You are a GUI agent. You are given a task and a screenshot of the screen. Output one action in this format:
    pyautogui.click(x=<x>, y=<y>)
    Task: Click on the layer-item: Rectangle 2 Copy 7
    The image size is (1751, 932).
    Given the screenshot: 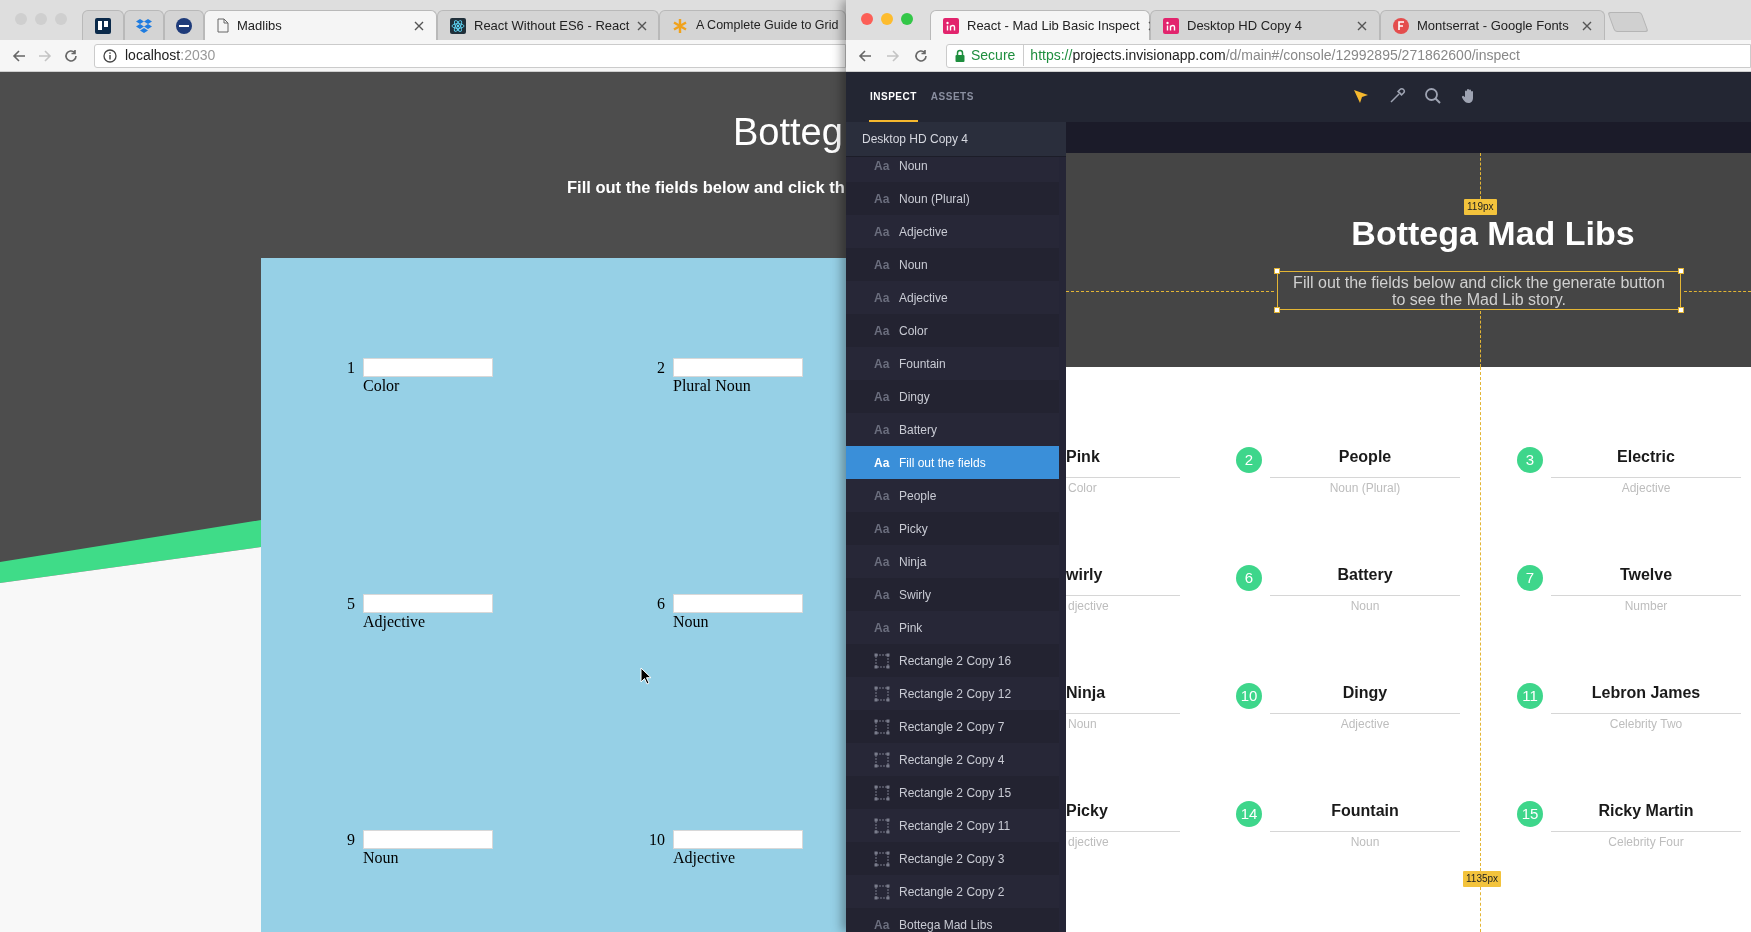 What is the action you would take?
    pyautogui.click(x=952, y=726)
    